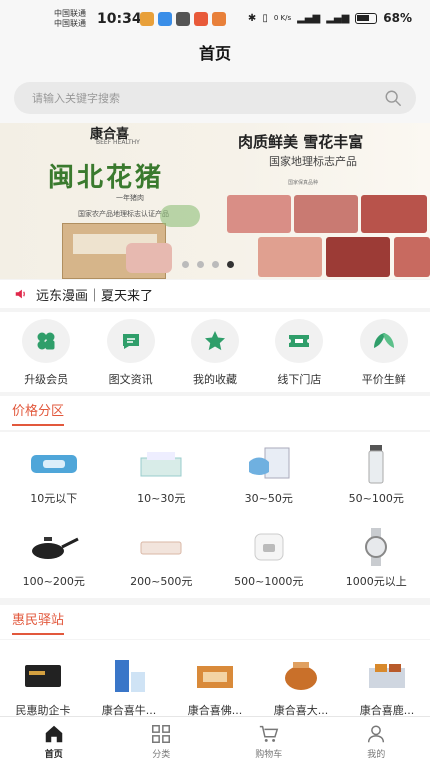 The width and height of the screenshot is (430, 765). I want to click on price-range-item: 100~200元, so click(54, 556).